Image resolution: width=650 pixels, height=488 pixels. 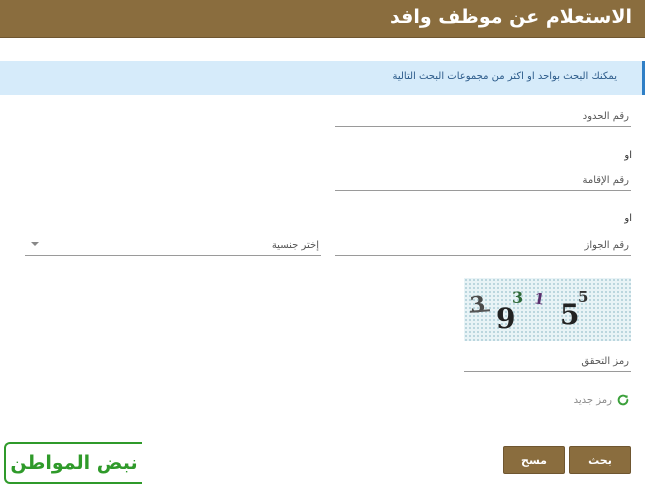 I want to click on captcha-input: رمز التحقق, so click(x=547, y=362).